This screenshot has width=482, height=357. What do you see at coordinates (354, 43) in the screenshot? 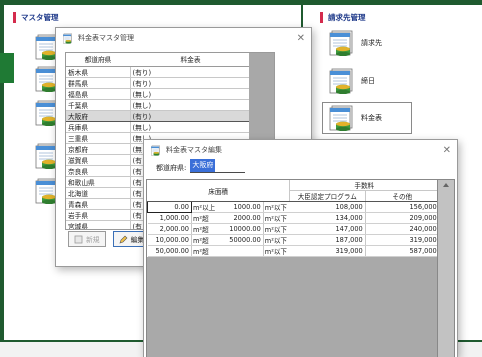
I see `billing-client-launcher: 請求先` at bounding box center [354, 43].